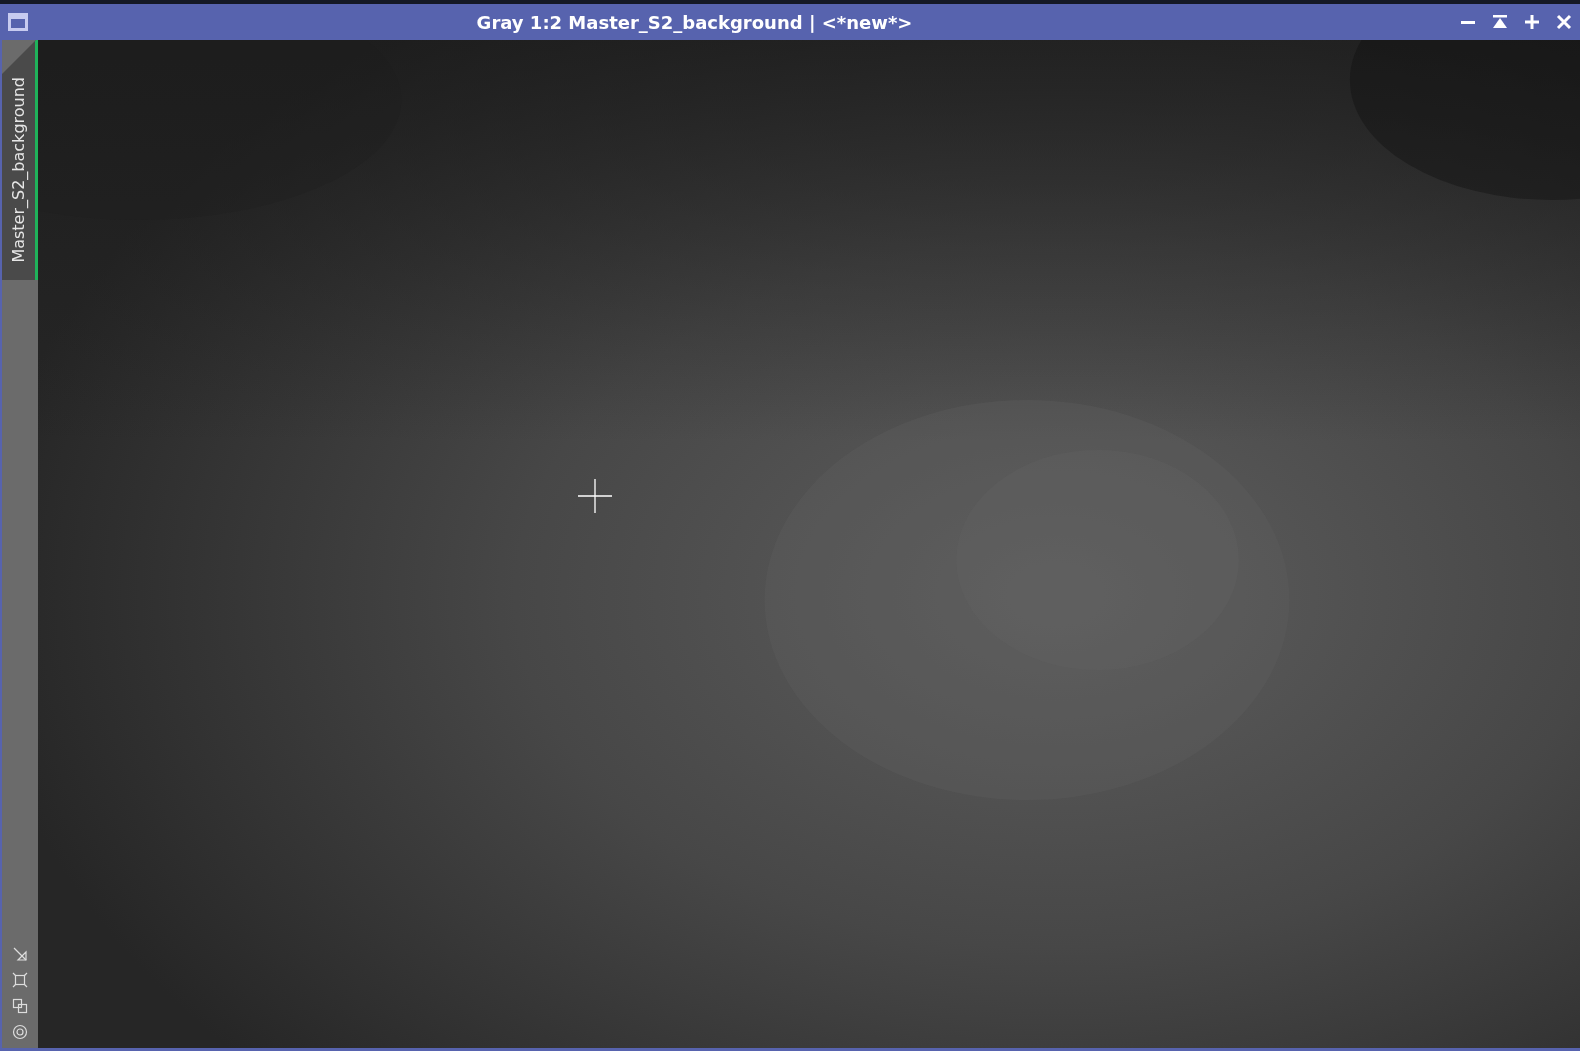 The width and height of the screenshot is (1580, 1051). Describe the element at coordinates (20, 1006) in the screenshot. I see `clone-icon` at that location.